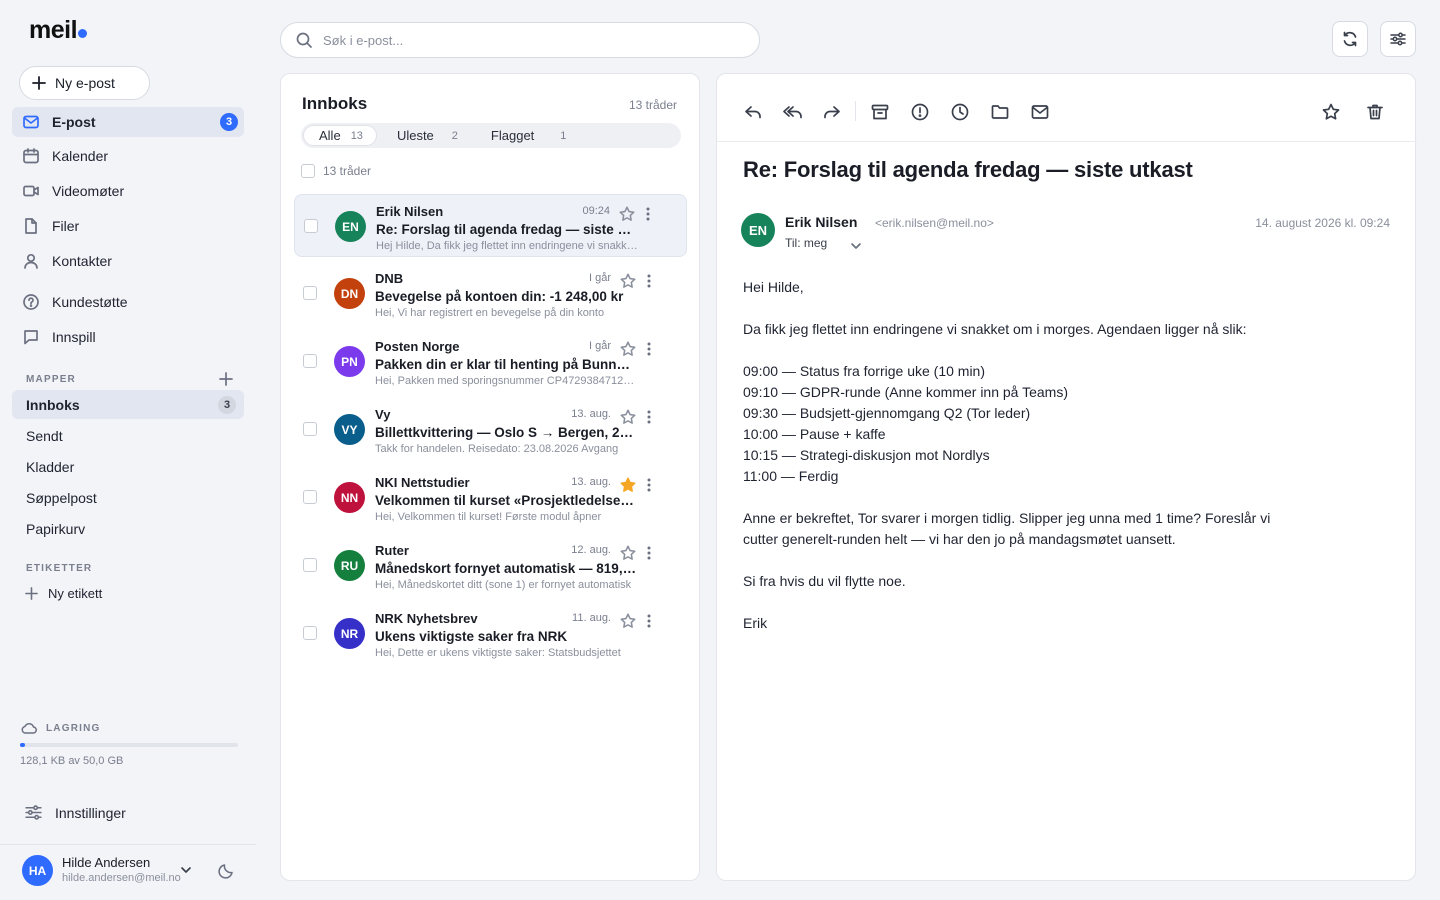 Image resolution: width=1440 pixels, height=900 pixels. What do you see at coordinates (389, 278) in the screenshot?
I see `message-sender: DNB` at bounding box center [389, 278].